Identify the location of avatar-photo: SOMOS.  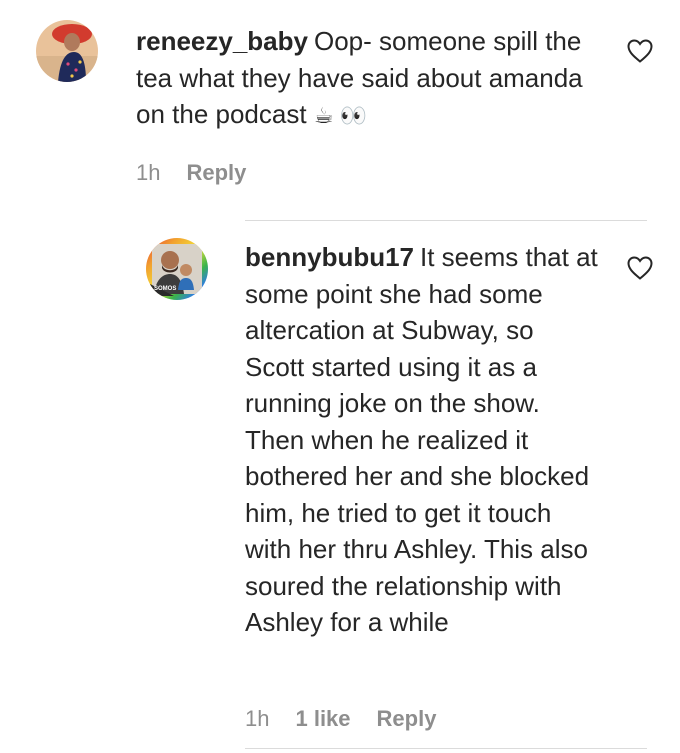
(177, 269).